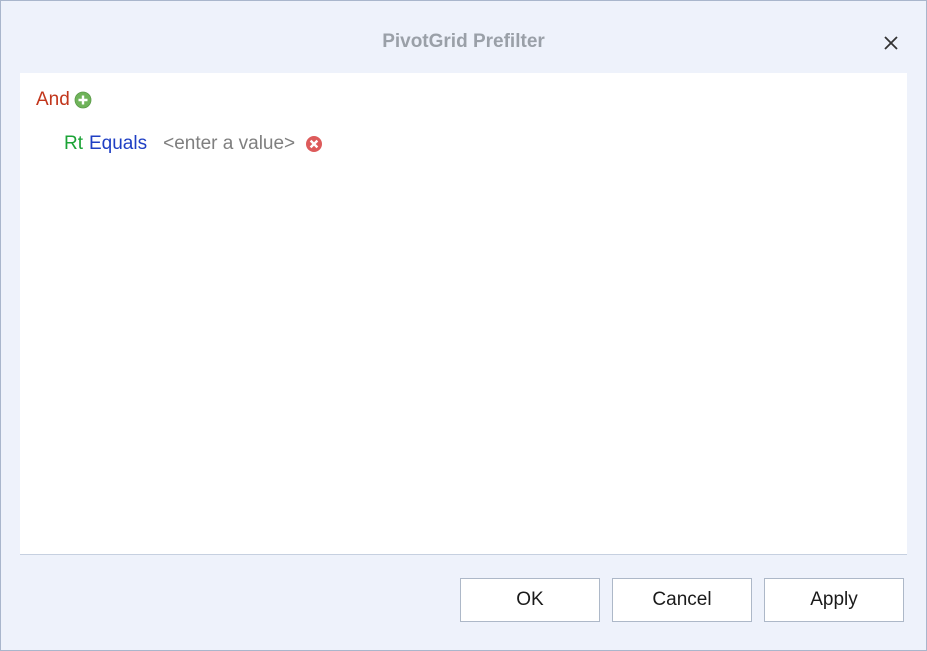 The image size is (927, 651). Describe the element at coordinates (530, 600) in the screenshot. I see `ok-button: OK` at that location.